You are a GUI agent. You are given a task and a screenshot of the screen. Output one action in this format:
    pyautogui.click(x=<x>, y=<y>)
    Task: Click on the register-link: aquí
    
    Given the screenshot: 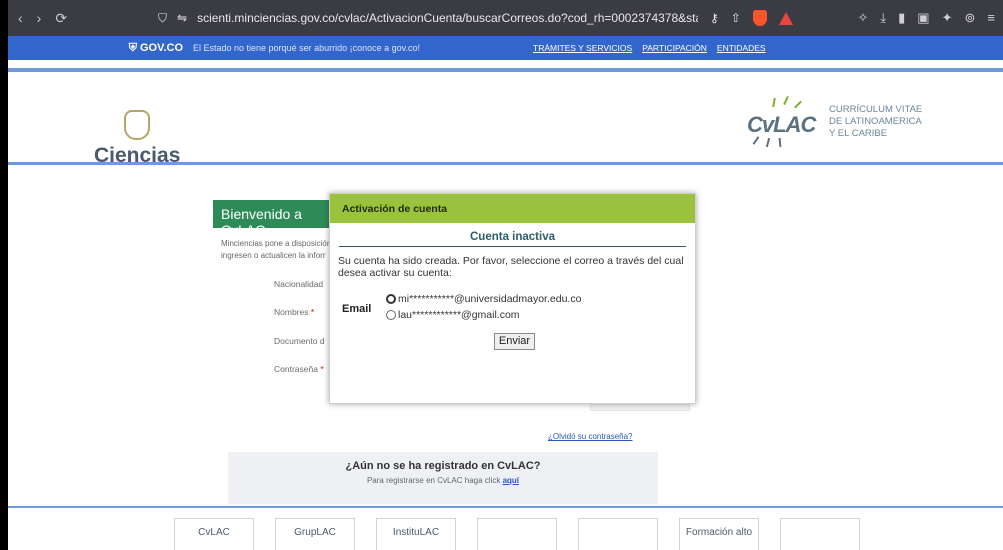 What is the action you would take?
    pyautogui.click(x=511, y=480)
    